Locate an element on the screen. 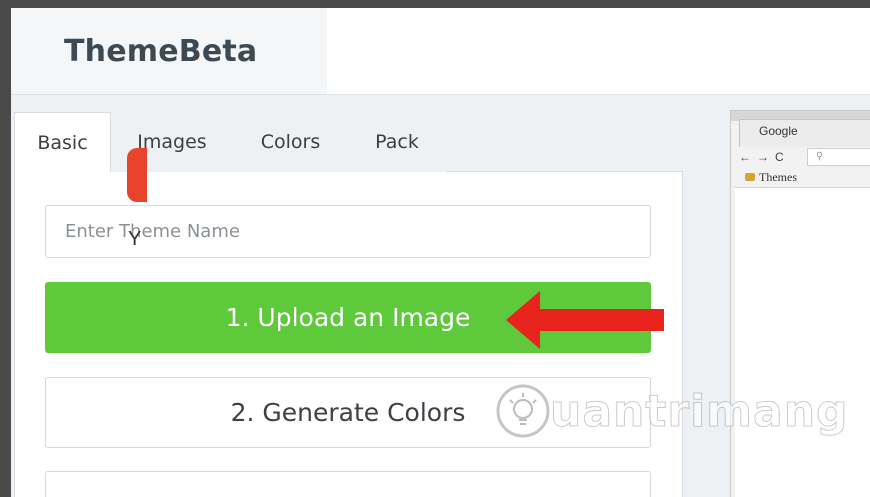  tab-colors: Colors is located at coordinates (290, 142).